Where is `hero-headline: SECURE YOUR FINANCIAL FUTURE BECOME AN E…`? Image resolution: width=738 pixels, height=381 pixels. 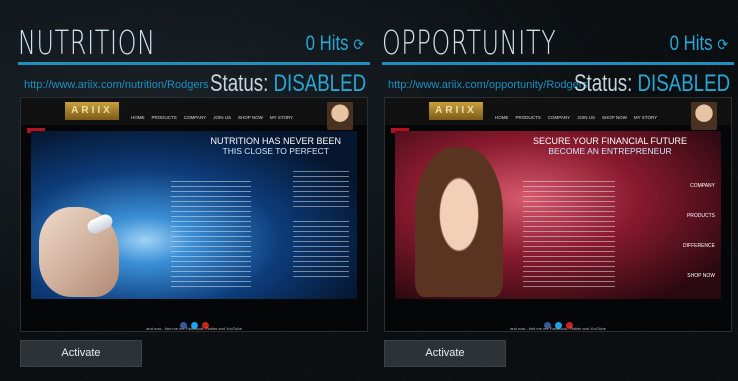 hero-headline: SECURE YOUR FINANCIAL FUTURE BECOME AN E… is located at coordinates (610, 146).